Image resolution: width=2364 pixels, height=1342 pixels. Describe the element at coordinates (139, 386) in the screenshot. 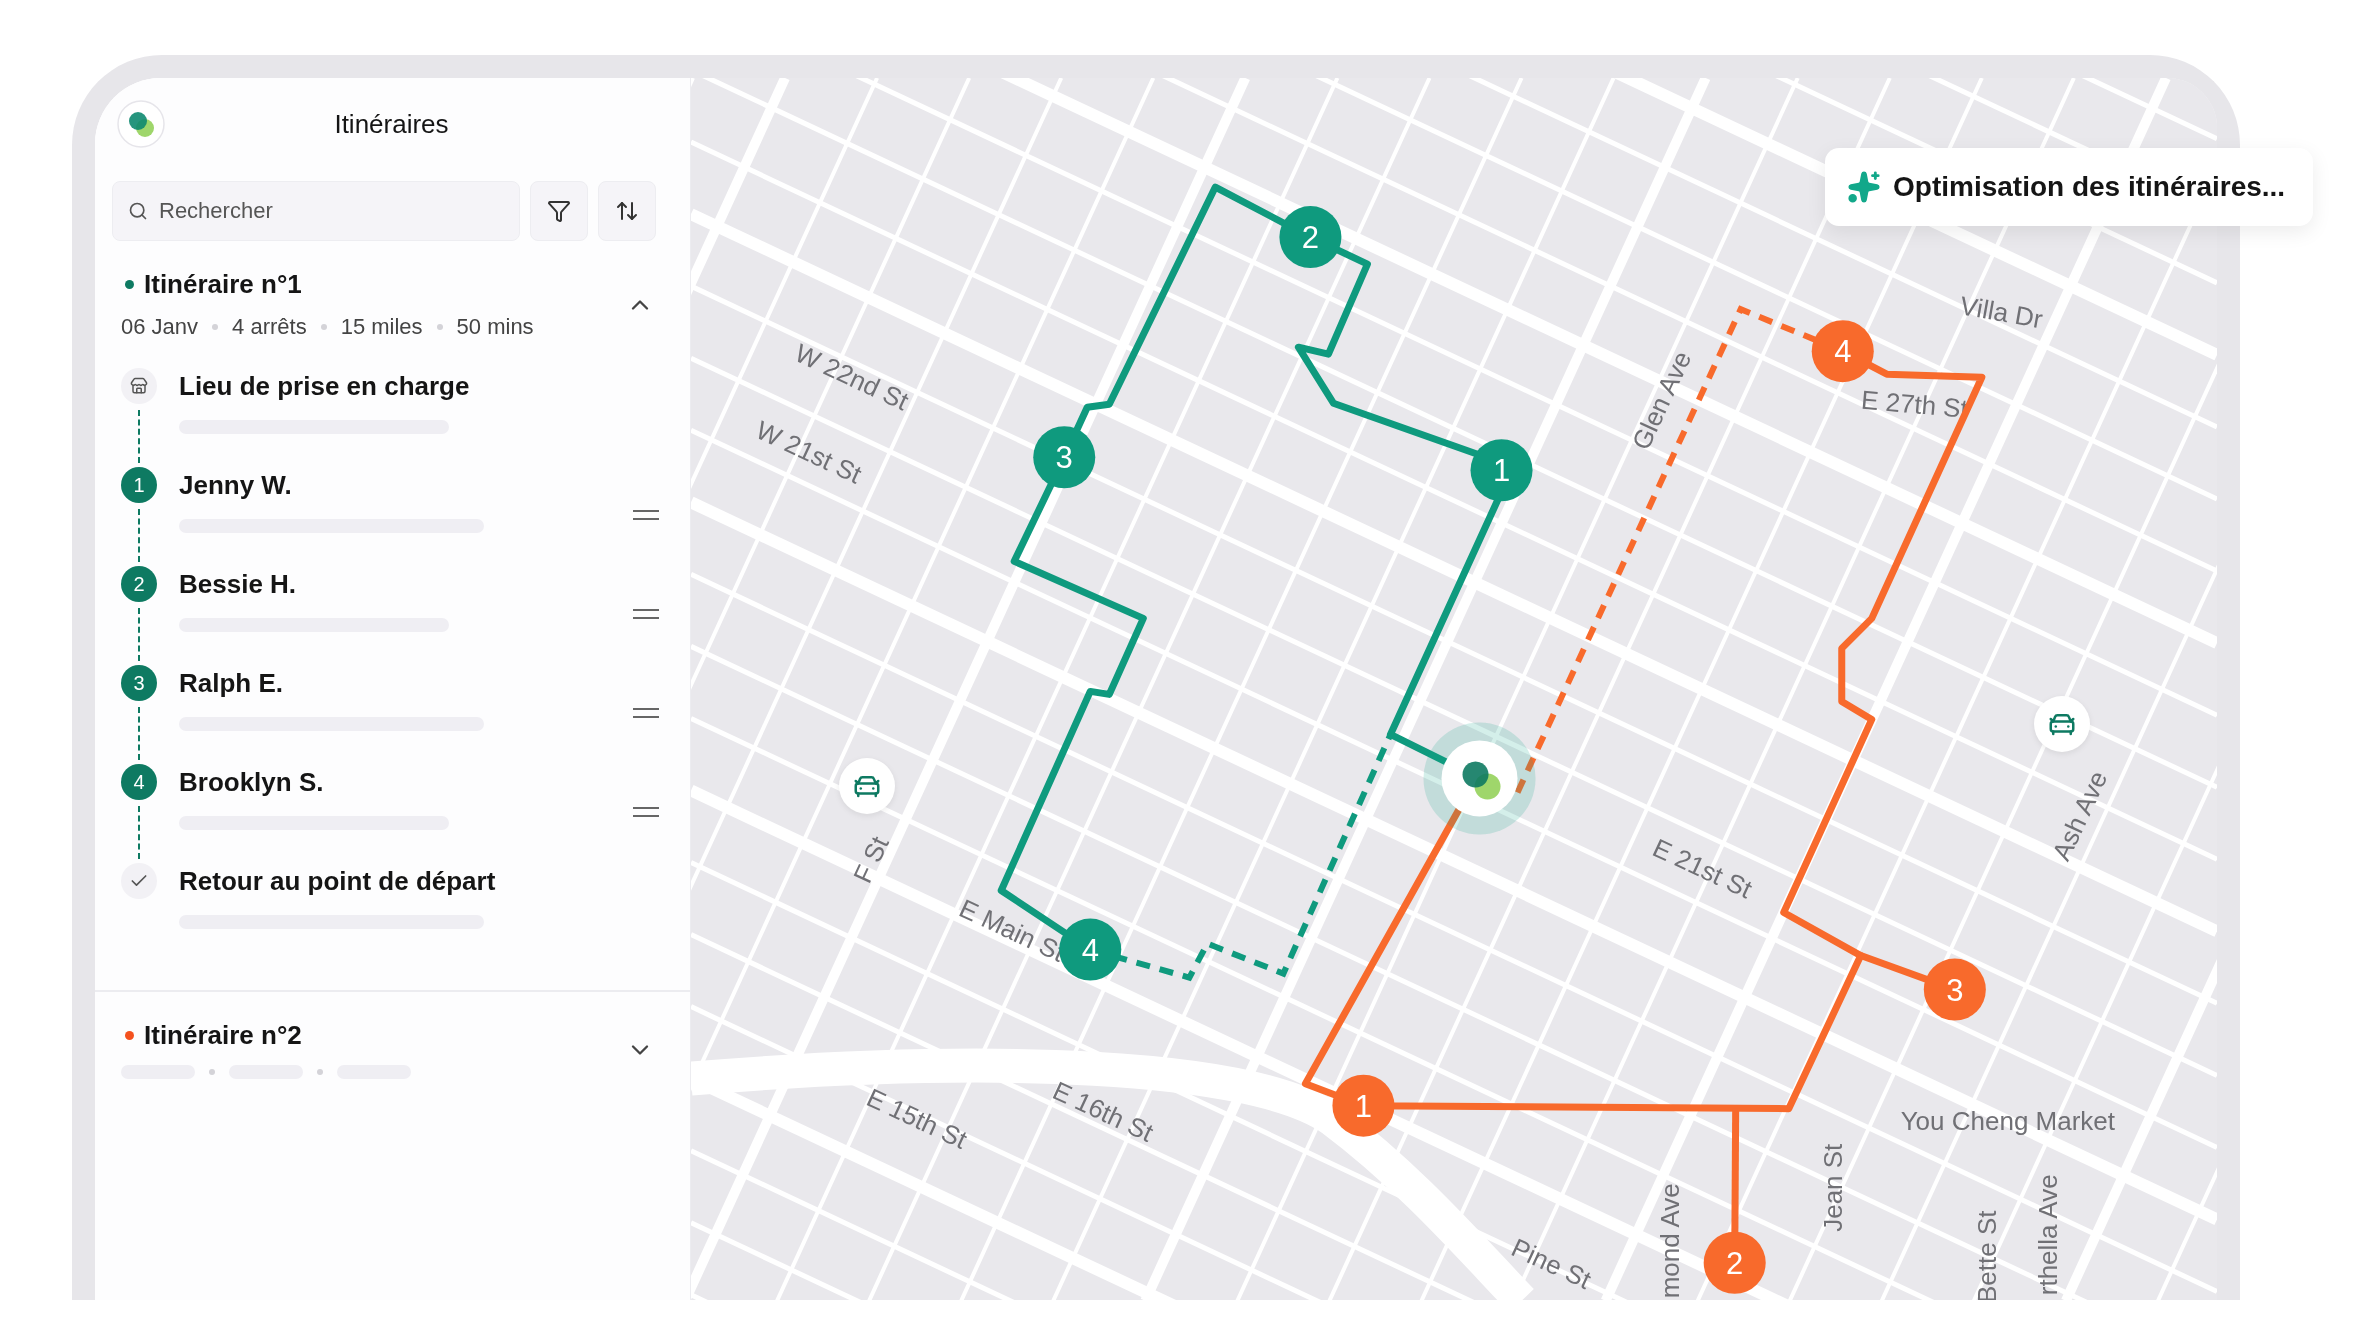

I see `store-icon` at that location.